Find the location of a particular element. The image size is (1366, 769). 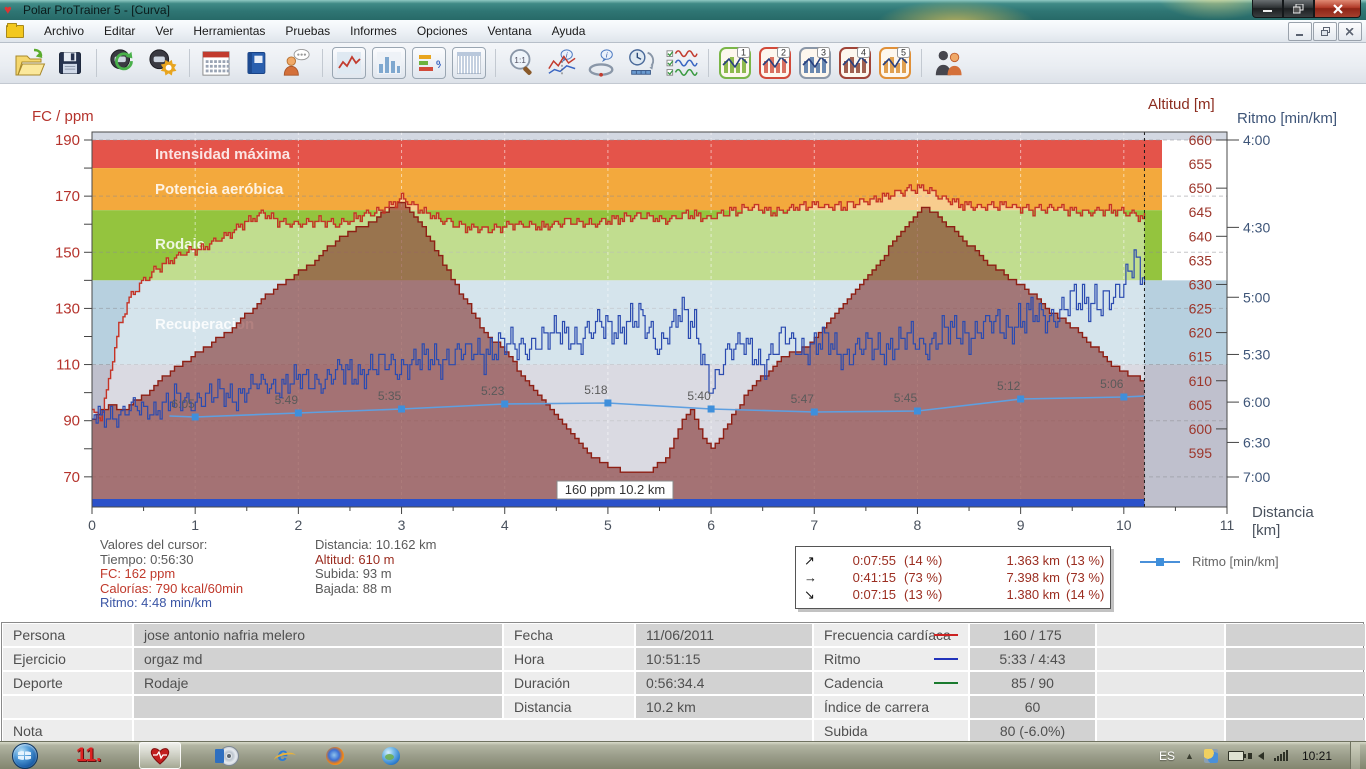

menu-item-ver: Ver is located at coordinates (164, 31).